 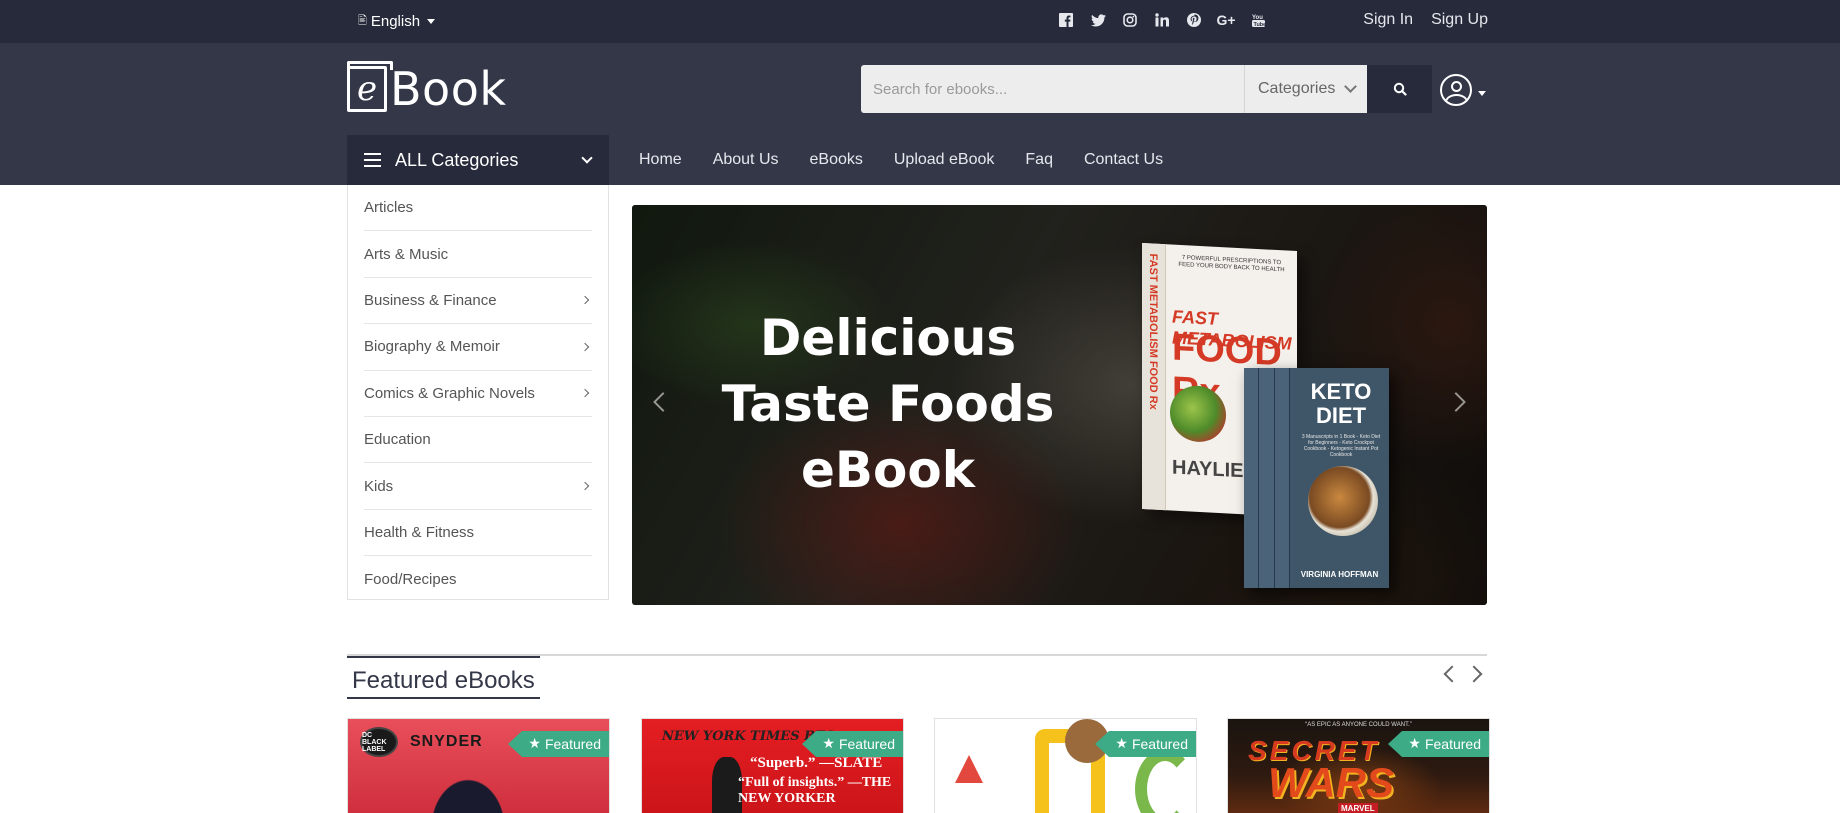 What do you see at coordinates (1331, 782) in the screenshot?
I see `book-cover-text: WARS` at bounding box center [1331, 782].